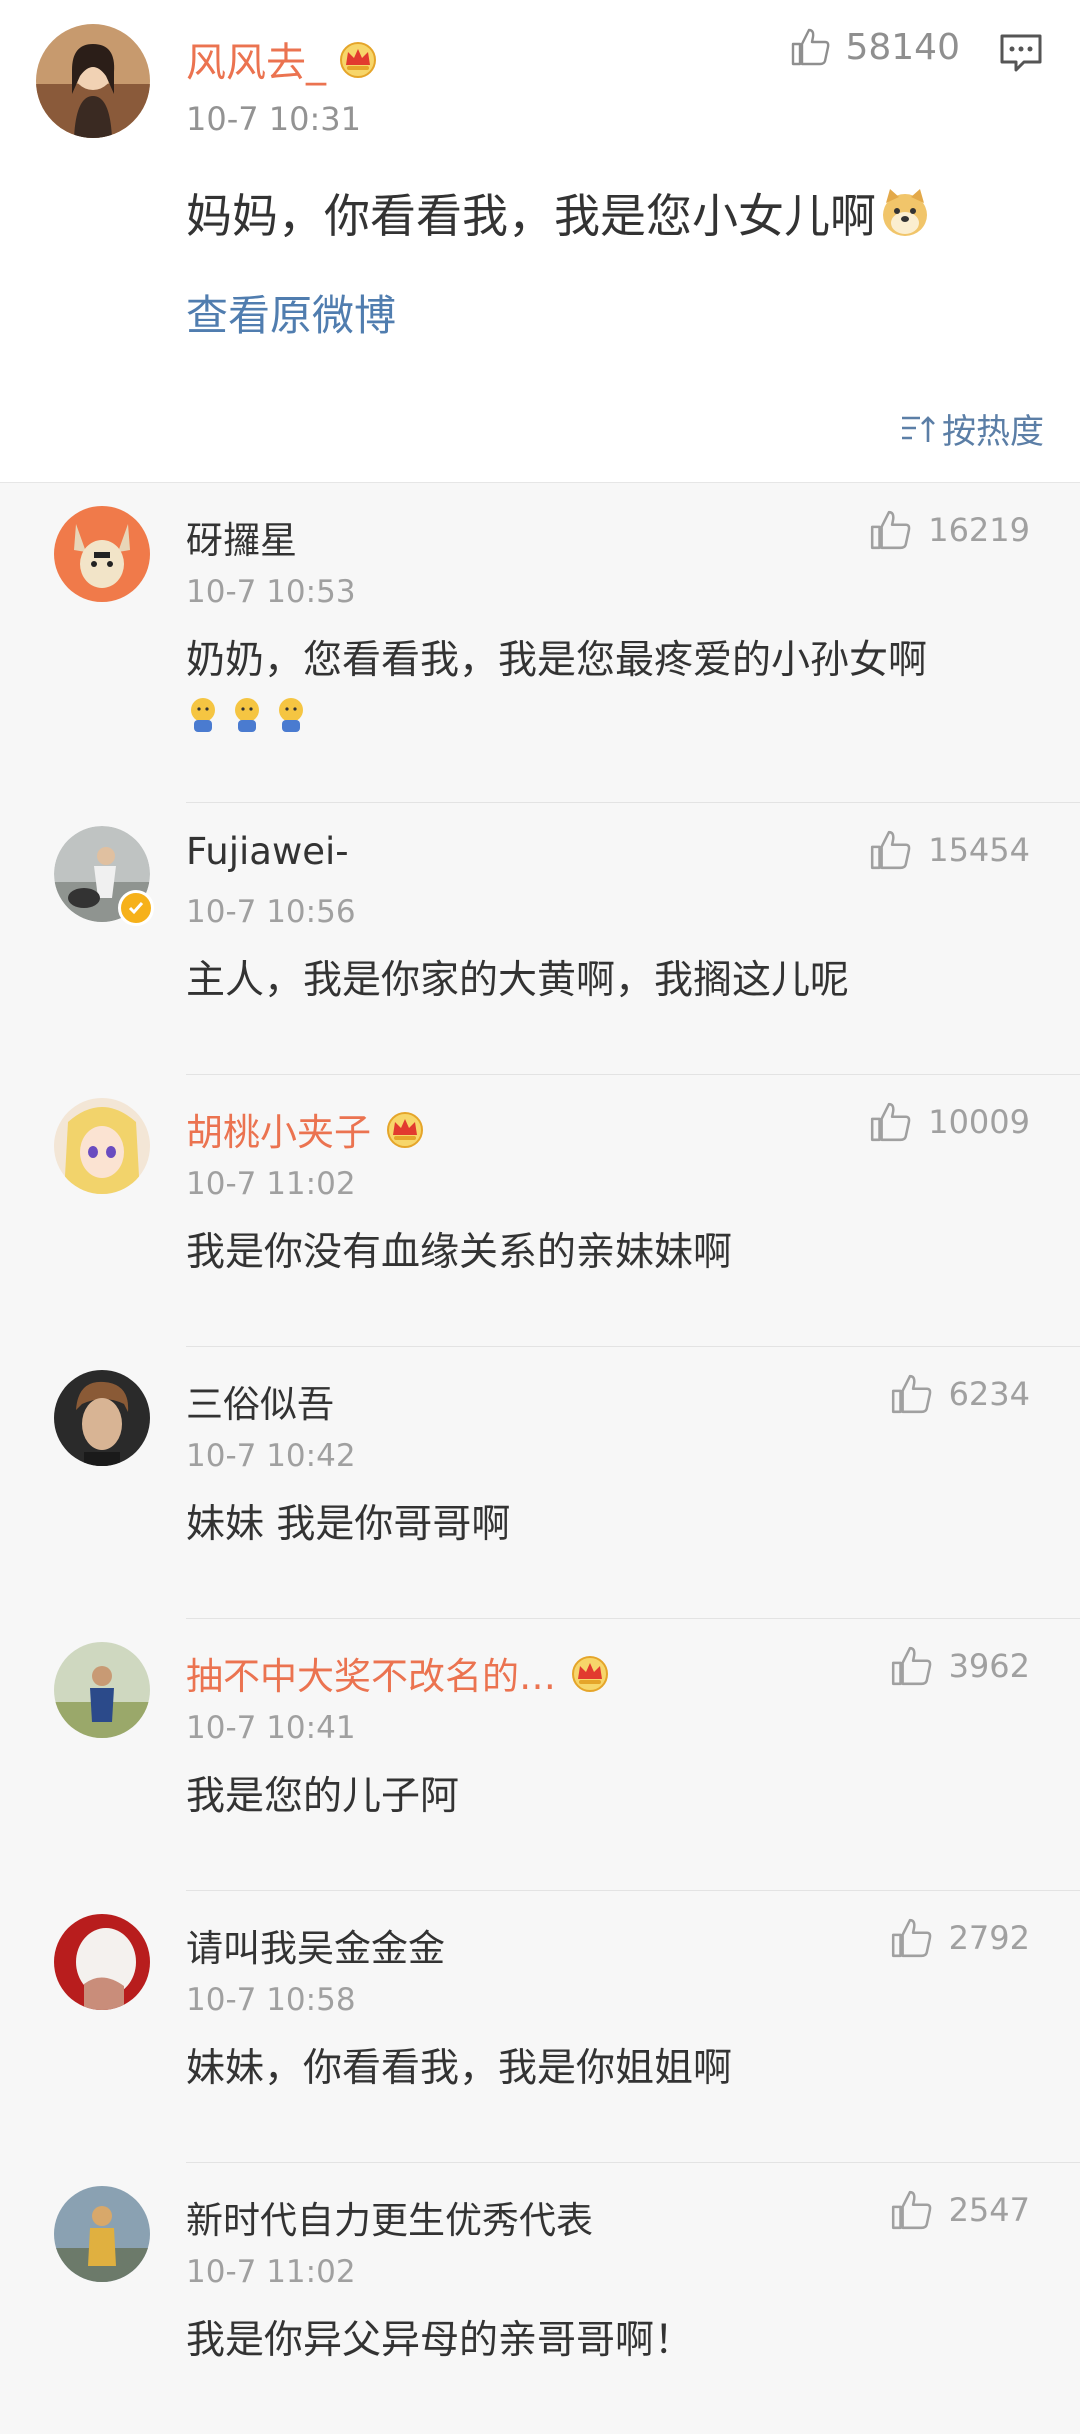  I want to click on comment-text: 妹妹 我是你哥哥啊, so click(348, 1524).